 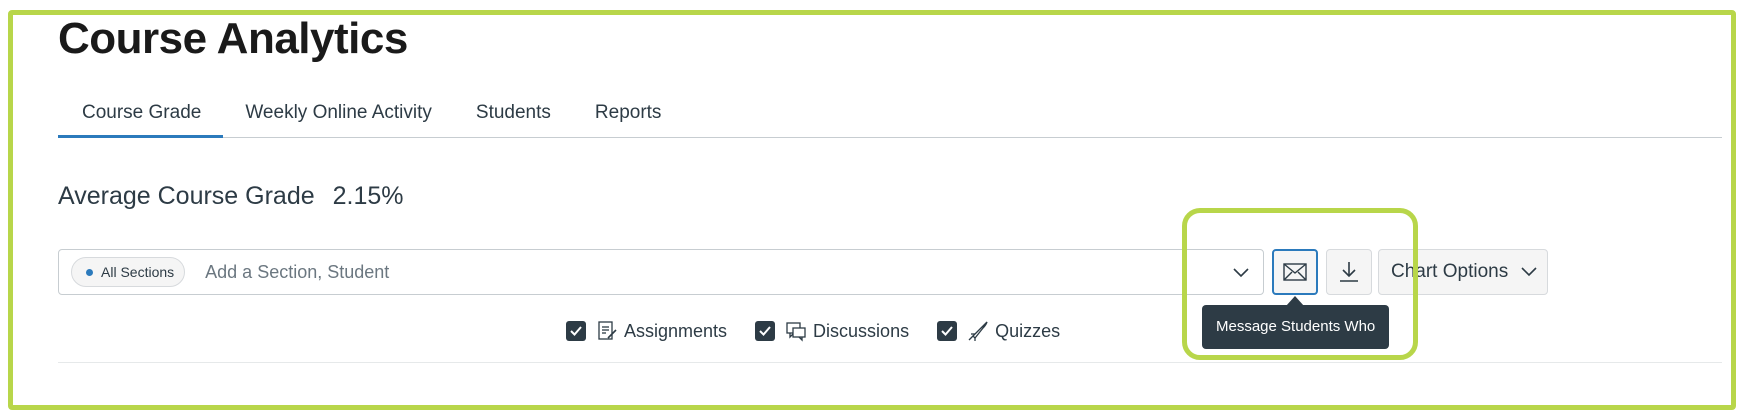 I want to click on envelope-icon, so click(x=1295, y=272).